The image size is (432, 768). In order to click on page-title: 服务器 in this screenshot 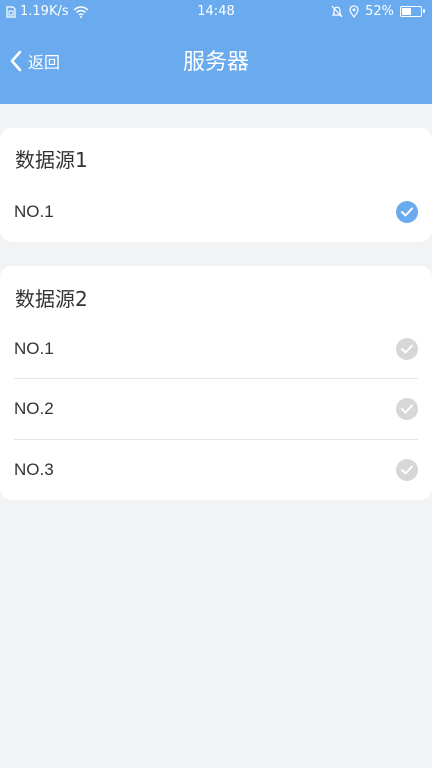, I will do `click(215, 62)`.